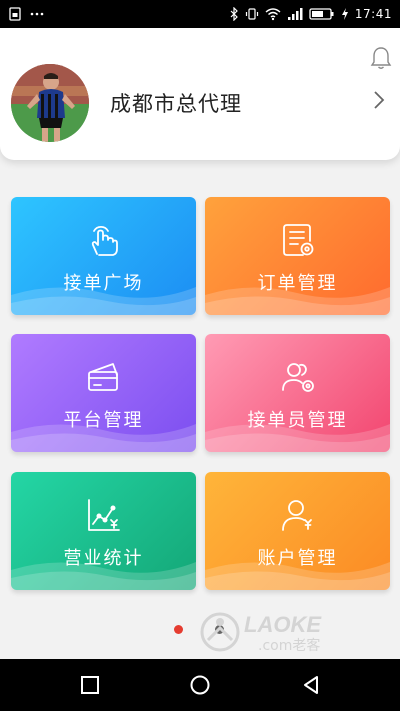 The height and width of the screenshot is (711, 400). I want to click on watermark-text: LAOKE, so click(283, 624).